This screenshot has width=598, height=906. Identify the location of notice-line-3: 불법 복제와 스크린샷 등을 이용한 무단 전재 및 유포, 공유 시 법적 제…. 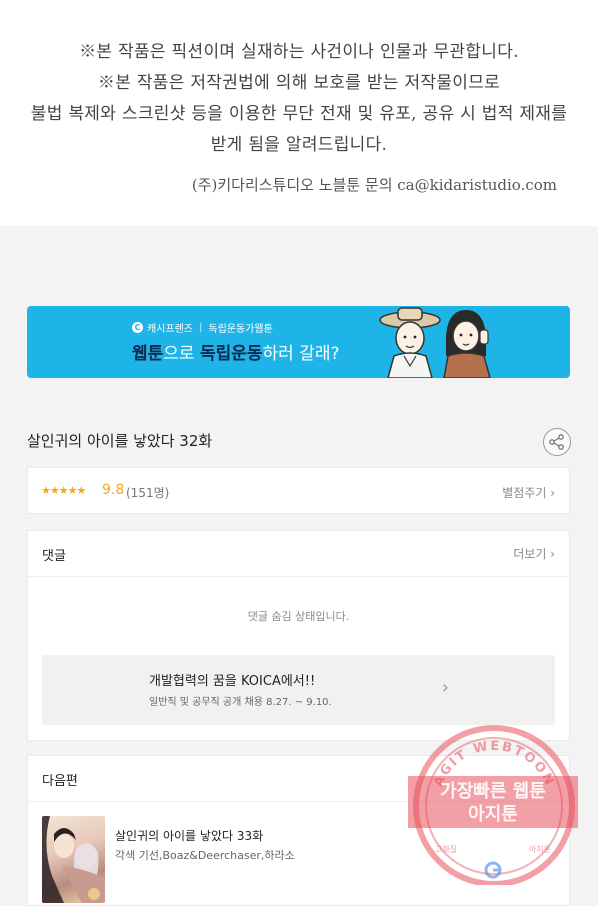
(299, 114).